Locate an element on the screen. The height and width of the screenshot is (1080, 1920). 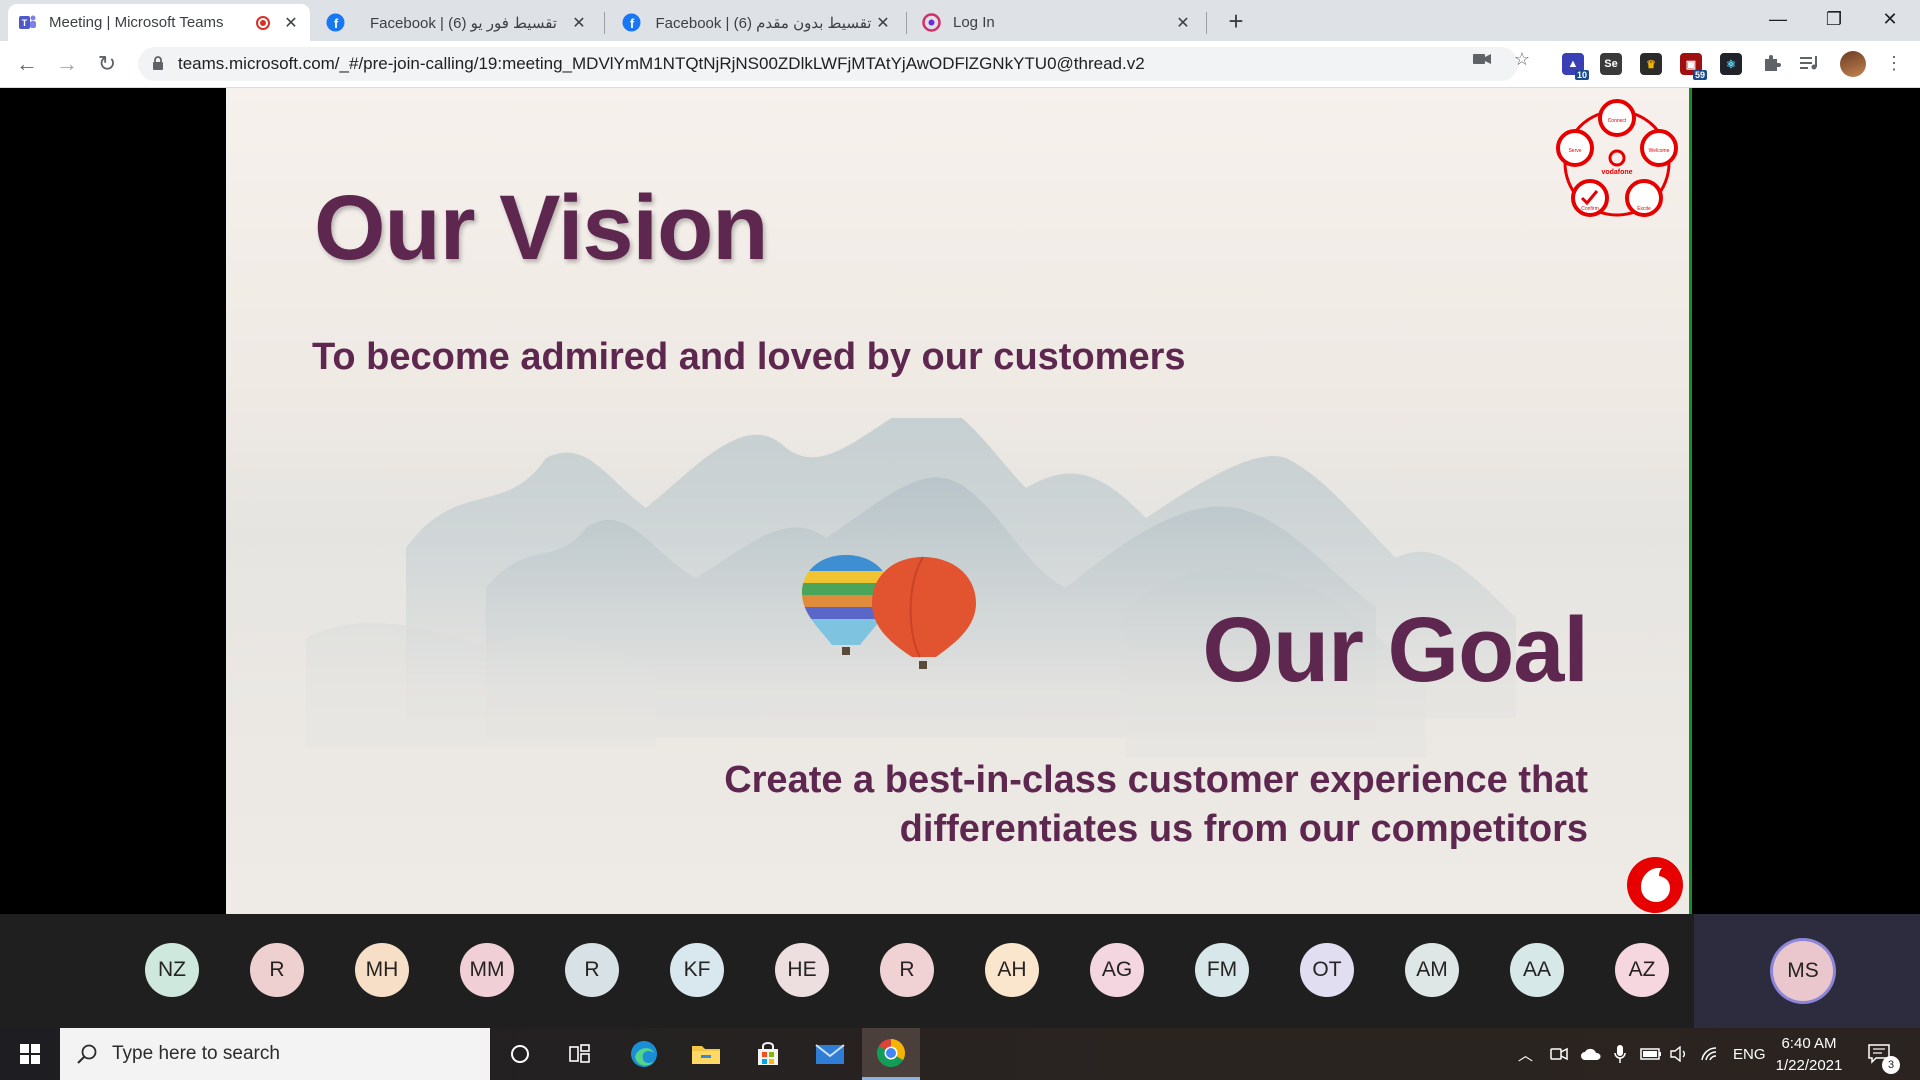
wifi-icon is located at coordinates (1710, 1054).